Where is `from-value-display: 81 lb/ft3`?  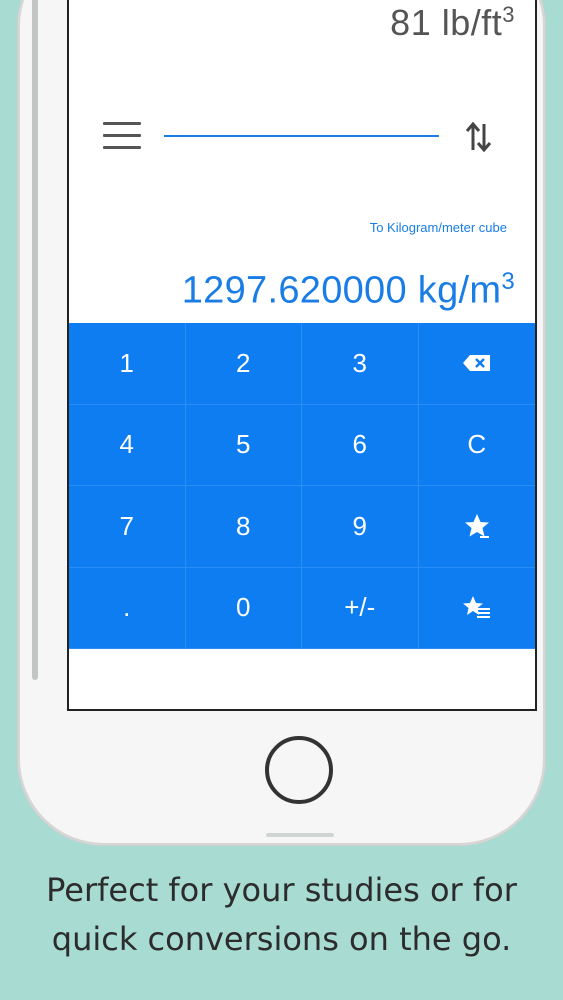 from-value-display: 81 lb/ft3 is located at coordinates (452, 23).